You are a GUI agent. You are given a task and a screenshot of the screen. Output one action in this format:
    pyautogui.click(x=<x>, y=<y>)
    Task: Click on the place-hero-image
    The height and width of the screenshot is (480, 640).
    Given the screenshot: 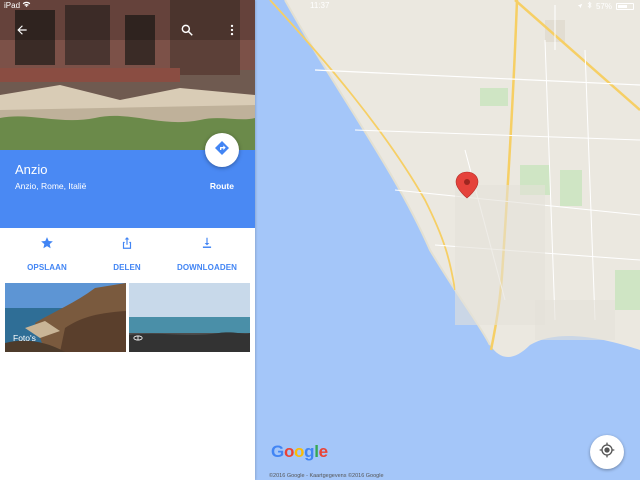 What is the action you would take?
    pyautogui.click(x=127, y=75)
    